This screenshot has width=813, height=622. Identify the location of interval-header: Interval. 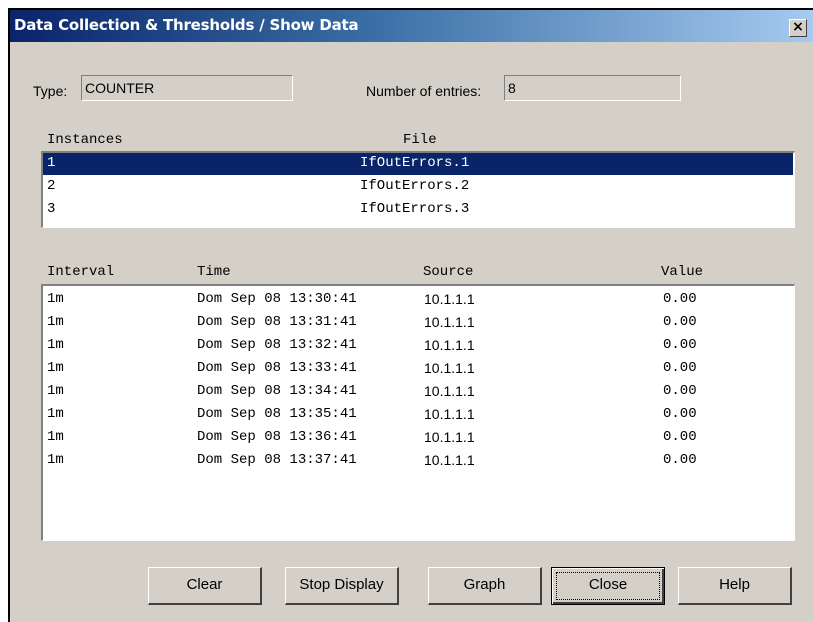
(81, 272).